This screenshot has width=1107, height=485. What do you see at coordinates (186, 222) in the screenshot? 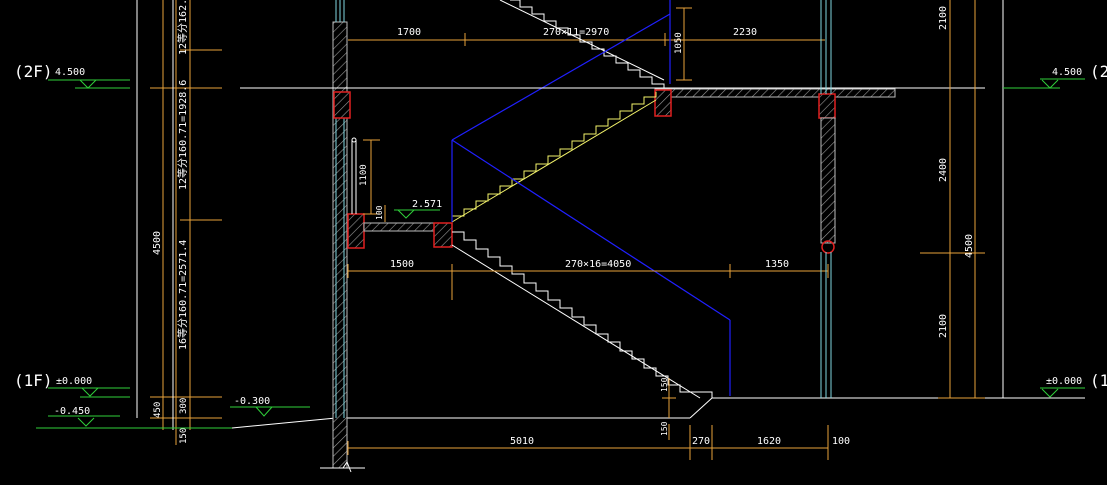
I see `left-dimension-chain` at bounding box center [186, 222].